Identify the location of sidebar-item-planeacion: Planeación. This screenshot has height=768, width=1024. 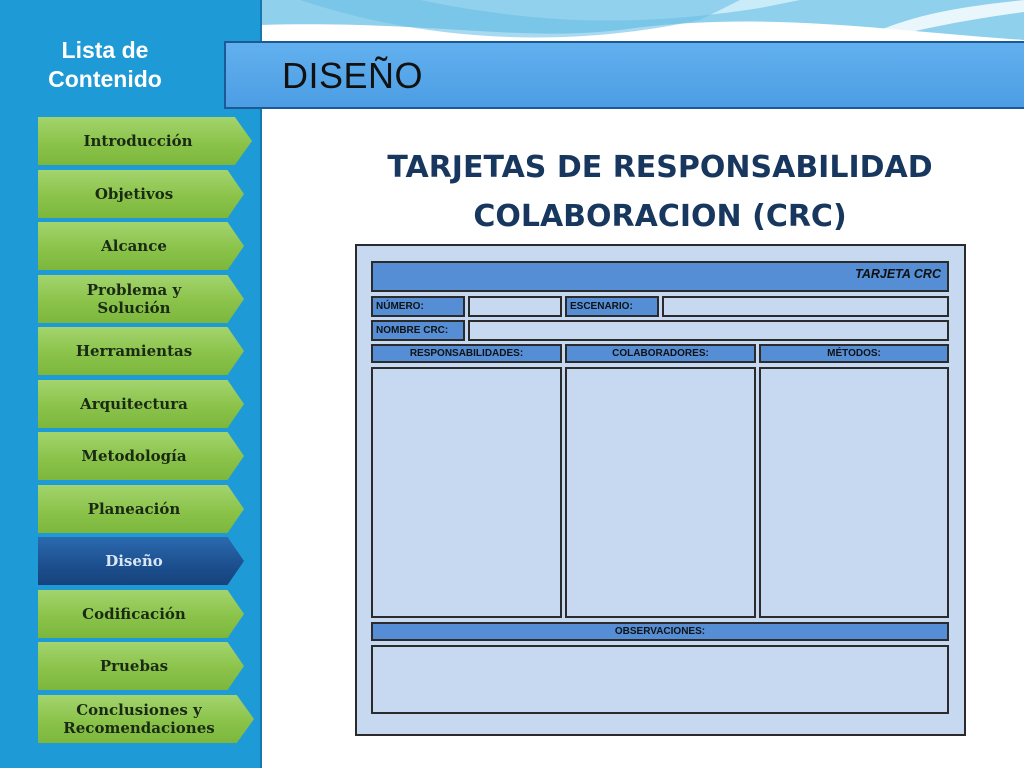
(141, 509).